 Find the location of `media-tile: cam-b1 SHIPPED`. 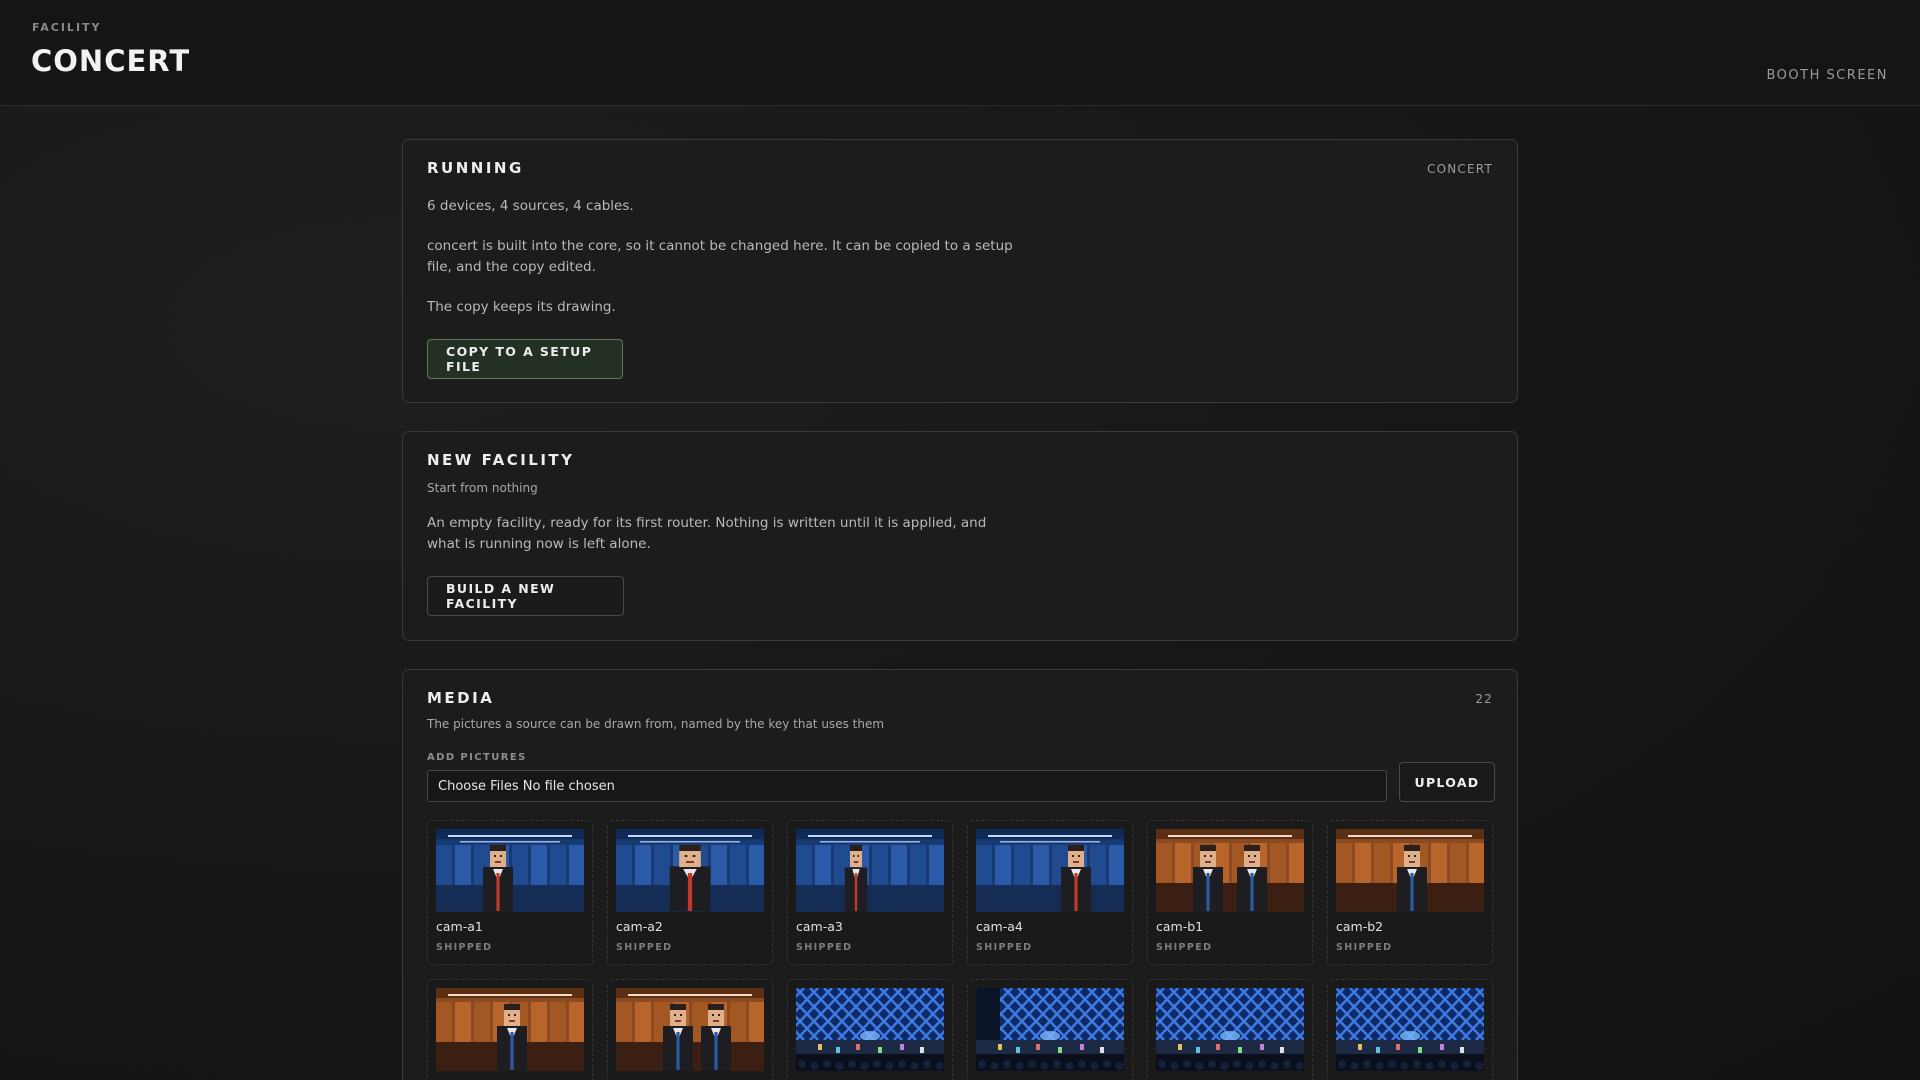

media-tile: cam-b1 SHIPPED is located at coordinates (1230, 892).